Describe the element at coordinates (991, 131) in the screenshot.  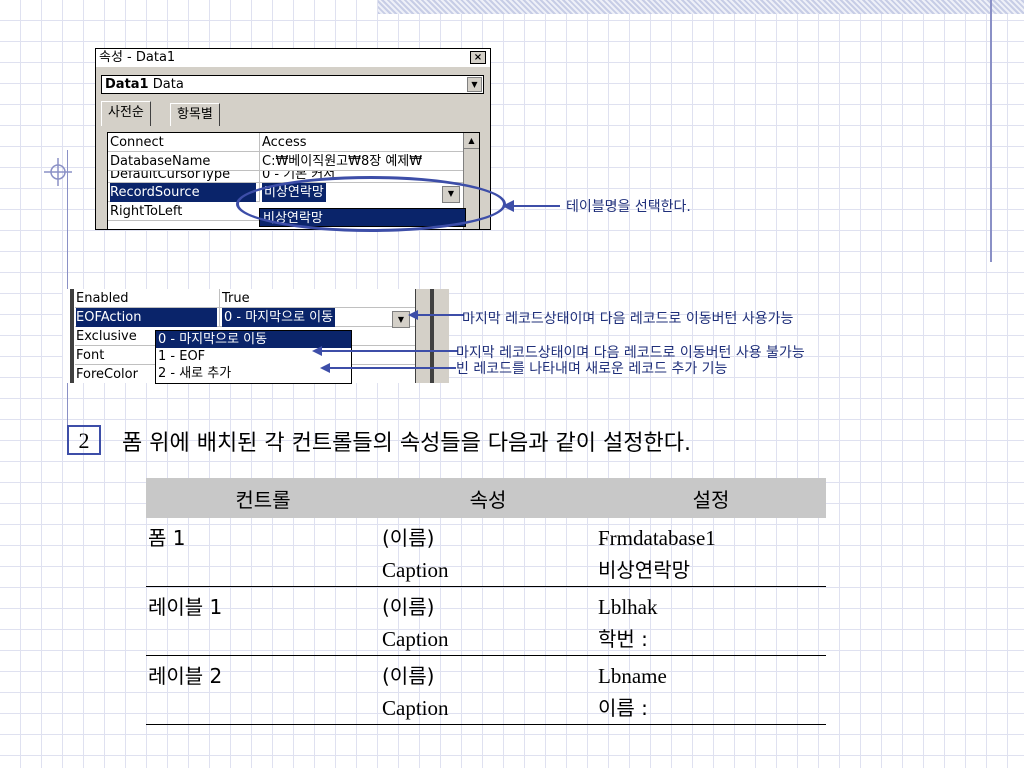
I see `decorative-vertical-line` at that location.